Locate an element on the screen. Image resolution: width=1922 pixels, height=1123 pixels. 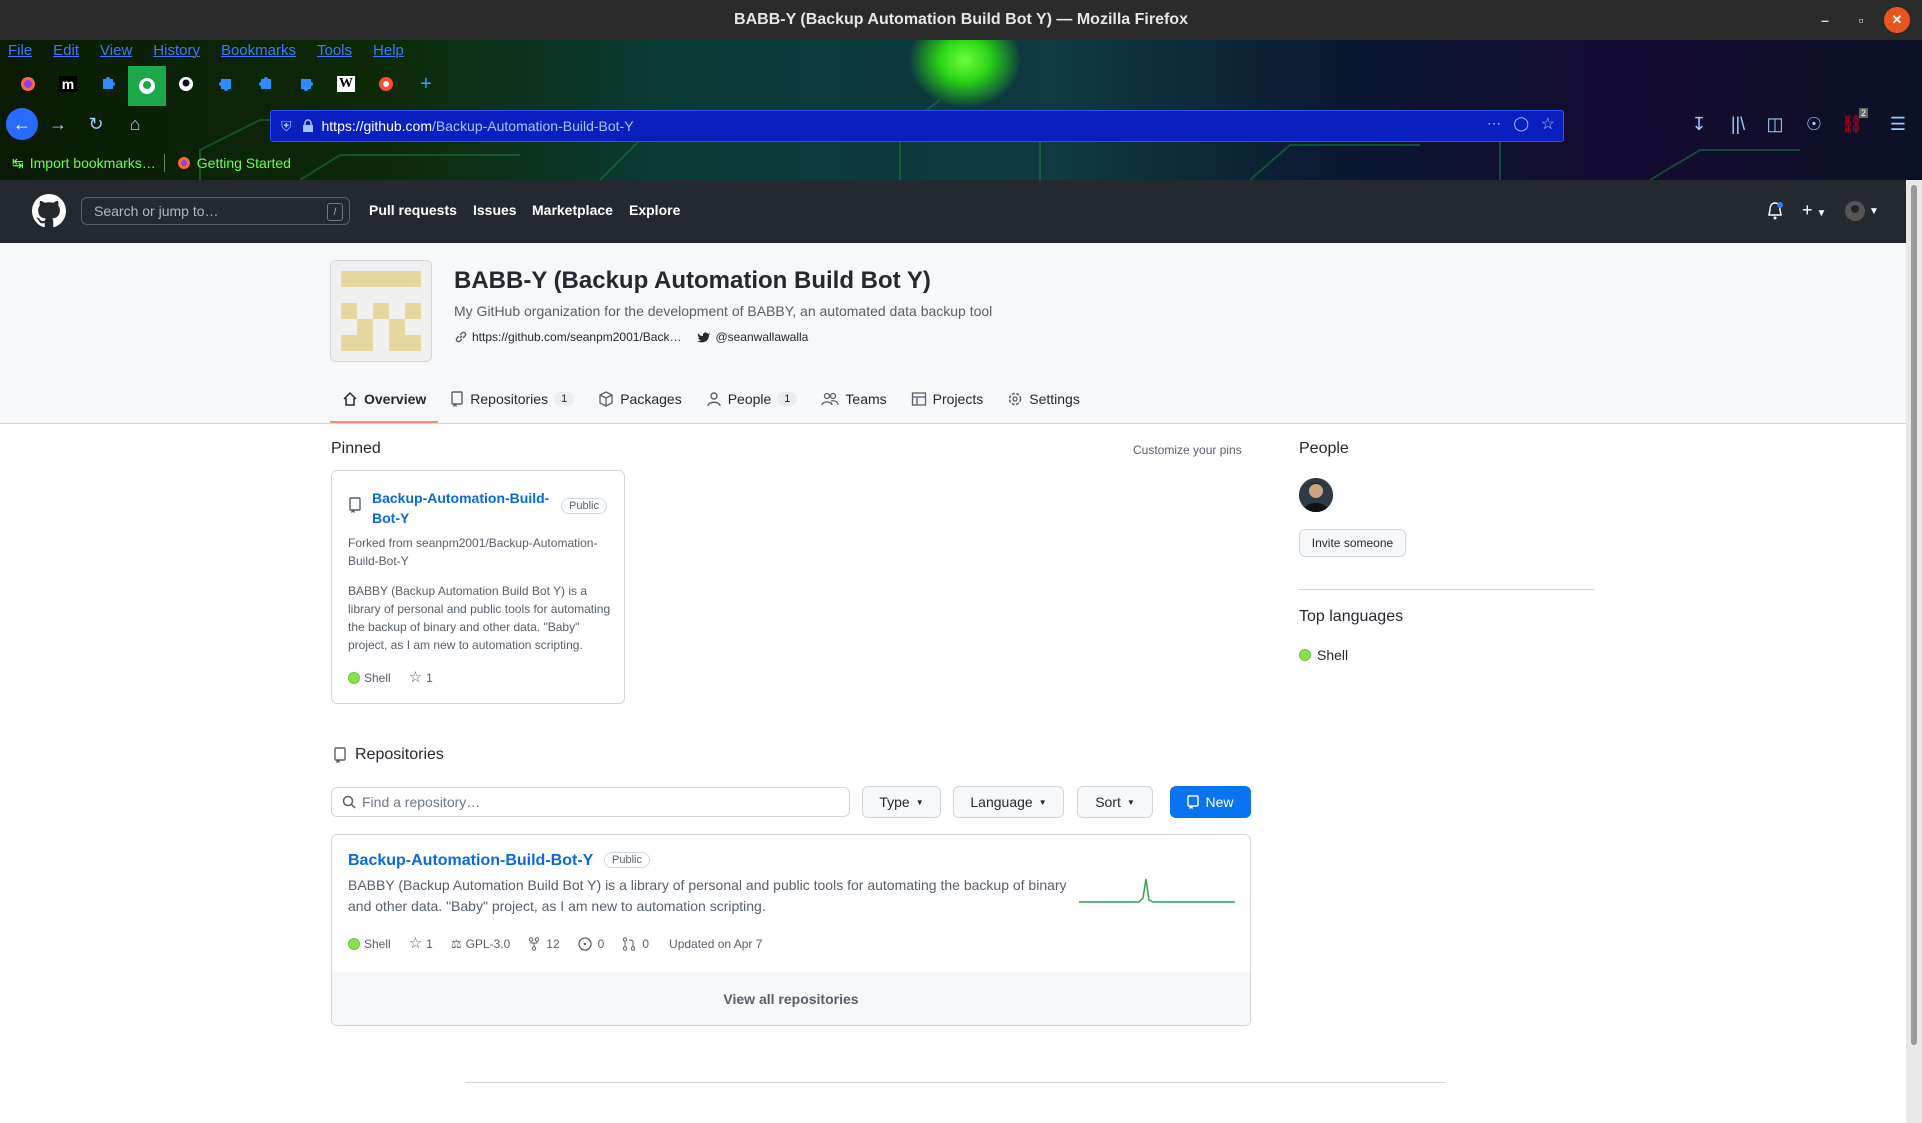
repo-icon is located at coordinates (1193, 802).